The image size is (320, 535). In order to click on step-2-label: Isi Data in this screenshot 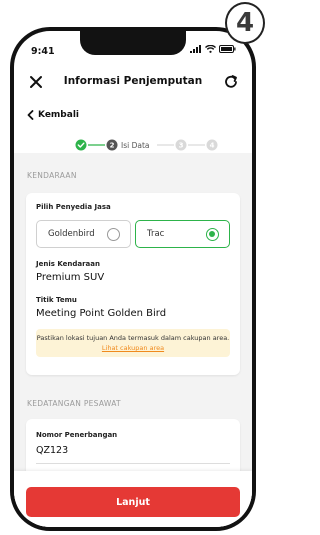, I will do `click(135, 145)`.